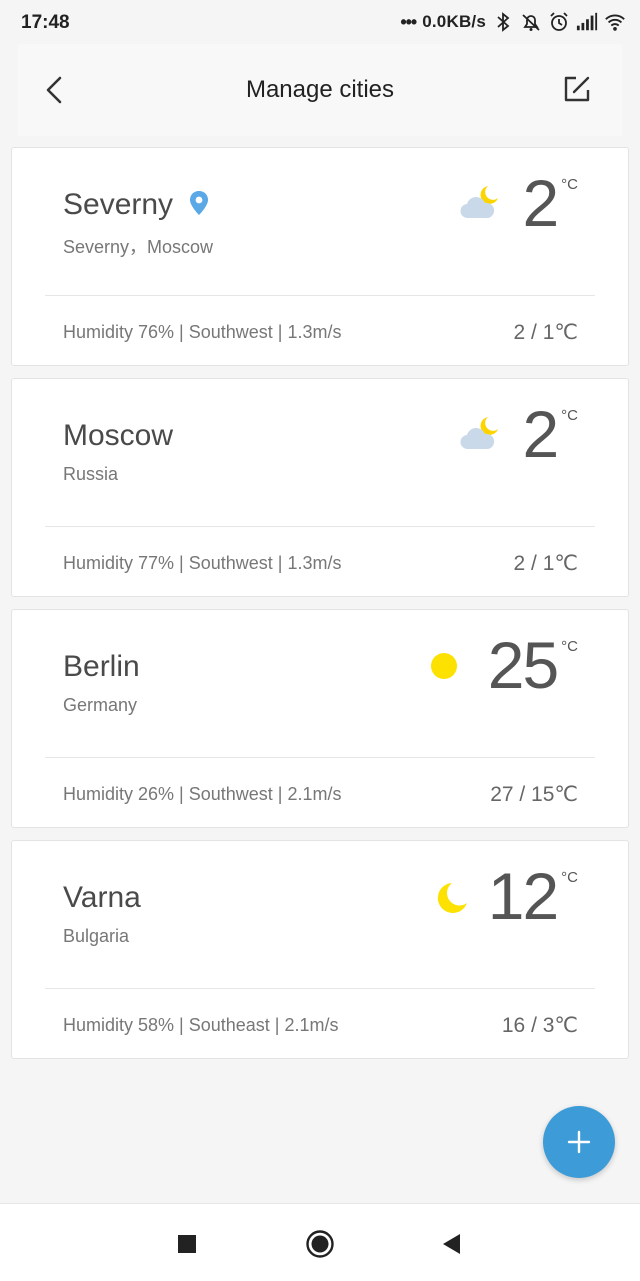 This screenshot has height=1281, width=640. I want to click on signal-icon, so click(587, 21).